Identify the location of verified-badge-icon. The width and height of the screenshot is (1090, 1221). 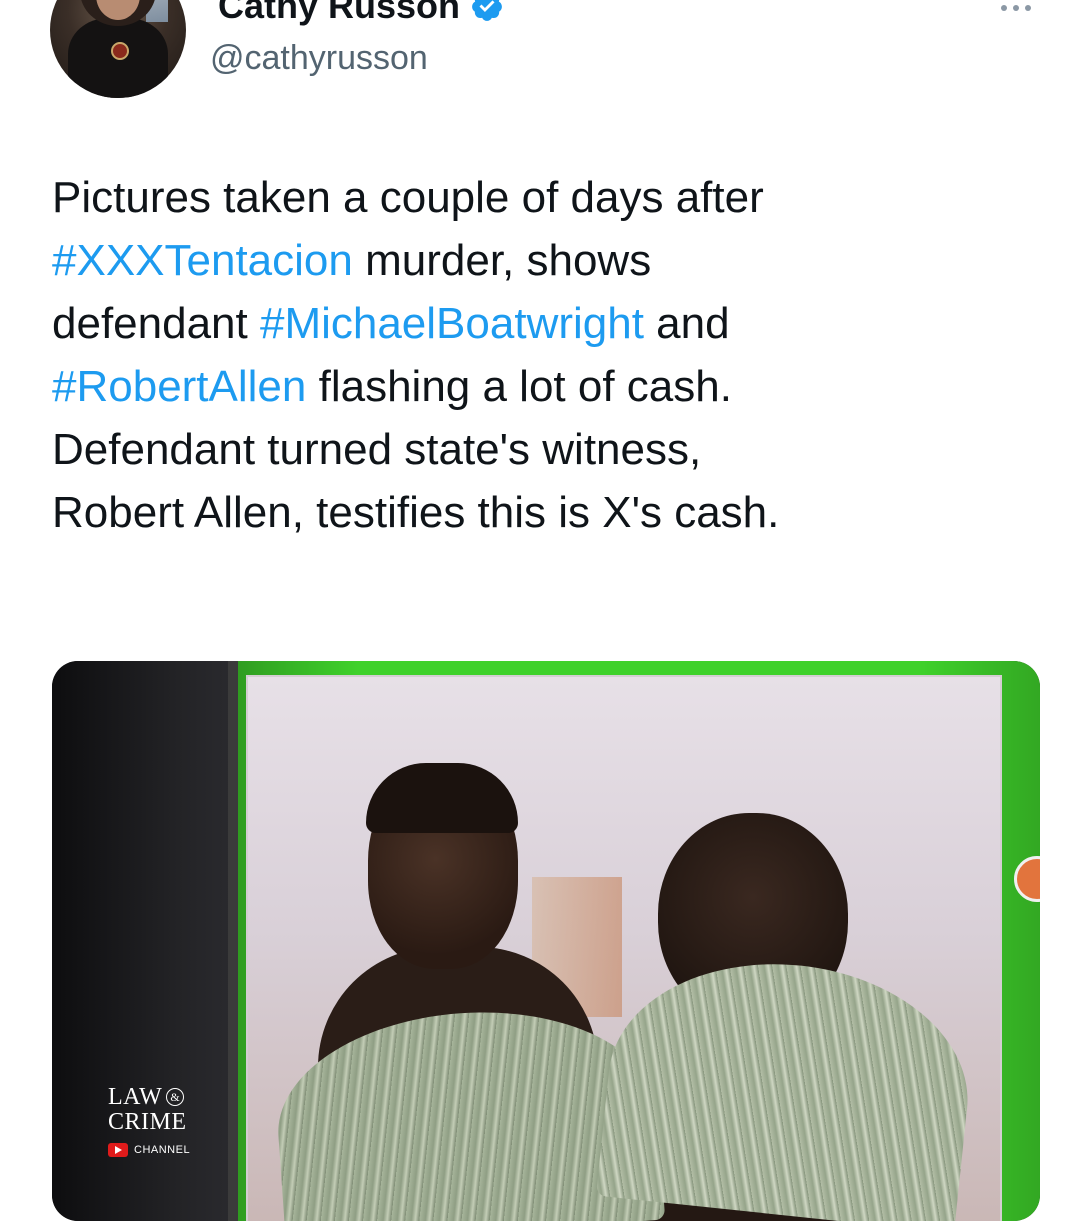
(487, 10).